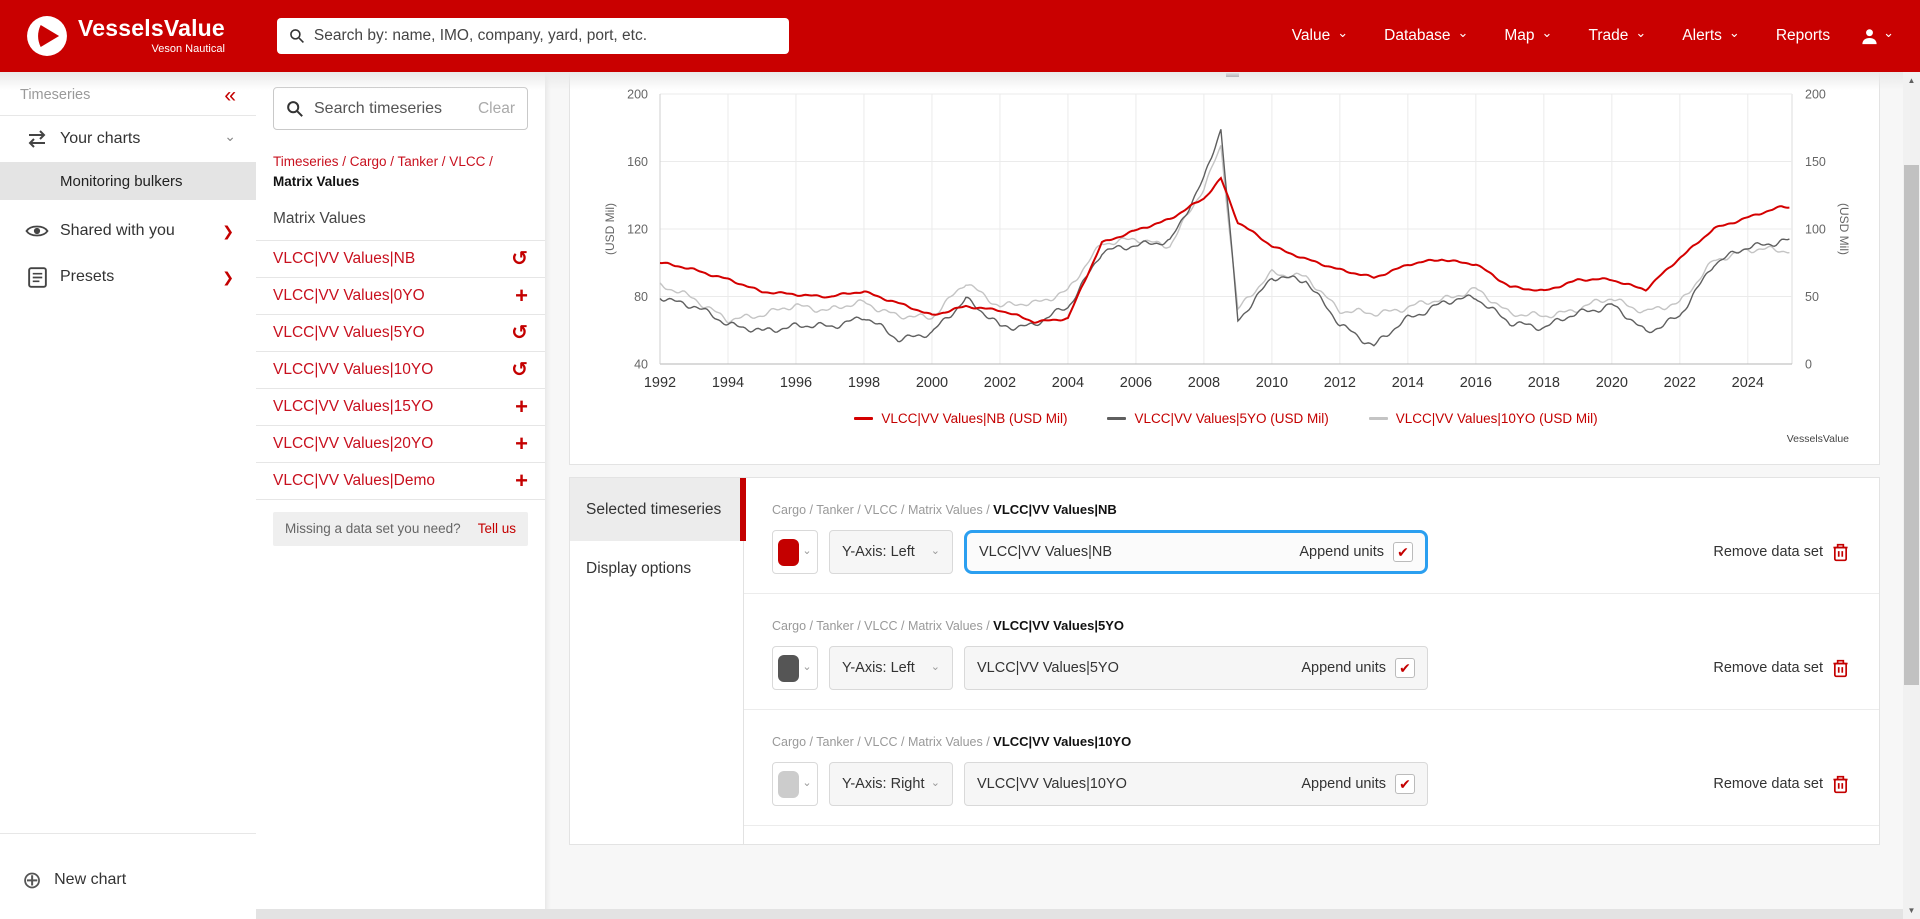 The height and width of the screenshot is (919, 1920). Describe the element at coordinates (319, 218) in the screenshot. I see `browser-section-title: Matrix Values` at that location.